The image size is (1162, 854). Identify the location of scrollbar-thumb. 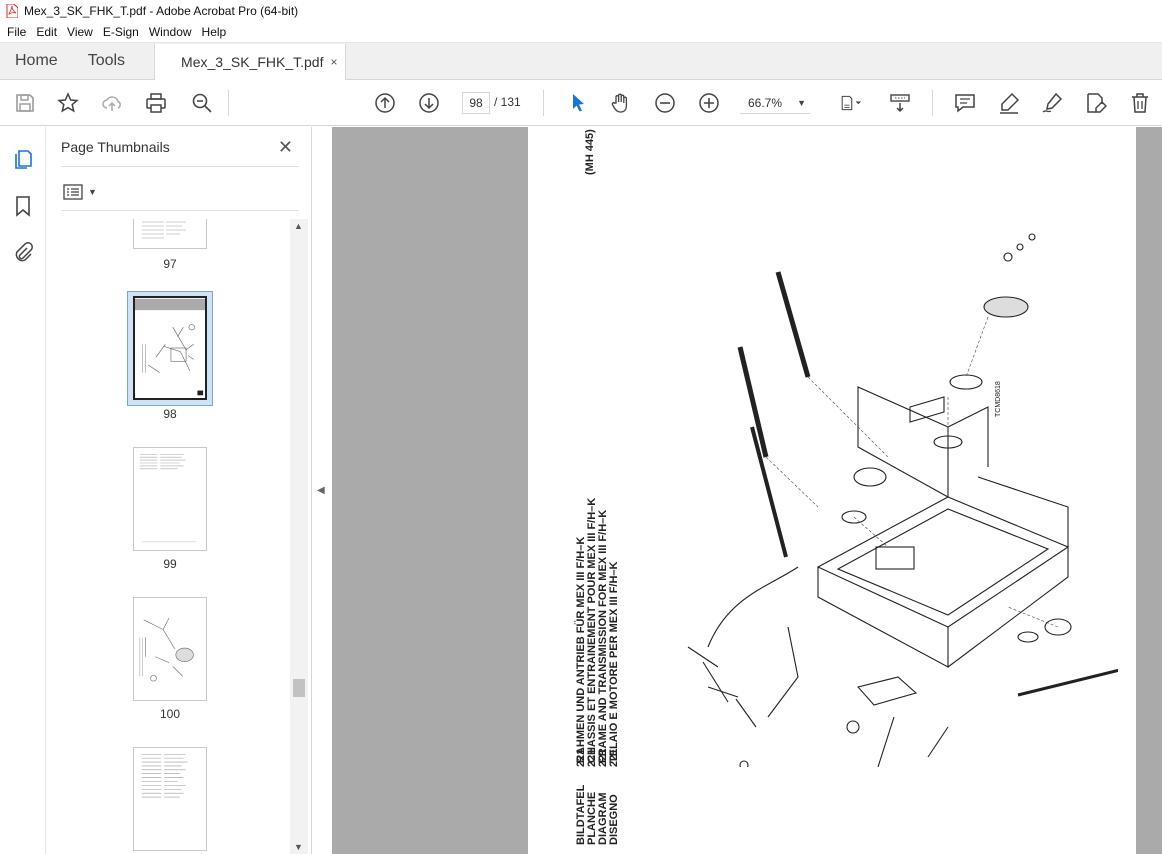
(299, 688).